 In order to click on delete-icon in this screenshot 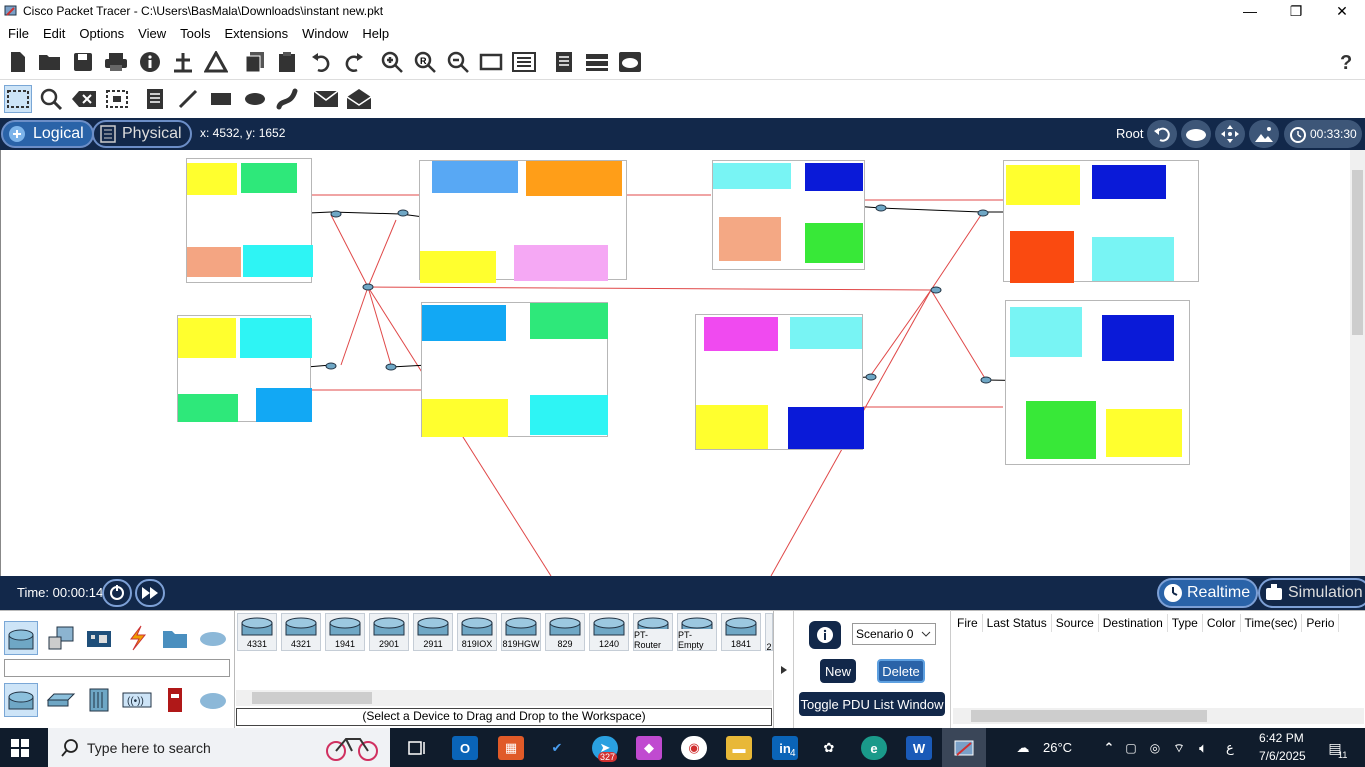, I will do `click(84, 99)`.